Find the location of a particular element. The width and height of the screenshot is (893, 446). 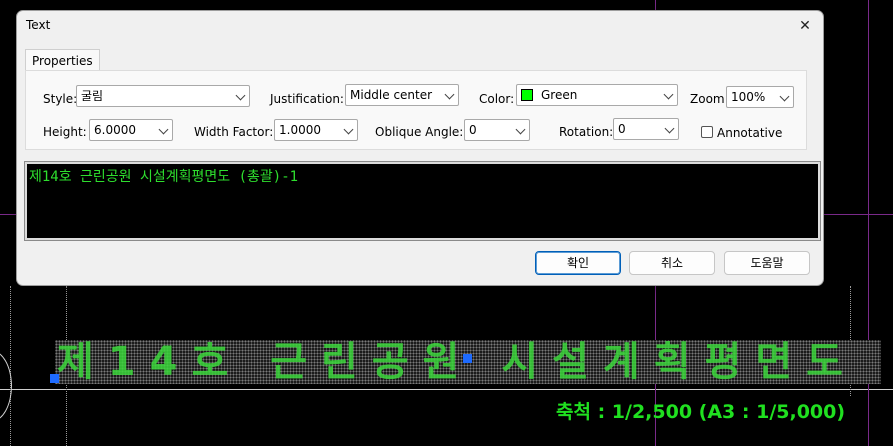

rotation-value: 0 is located at coordinates (622, 129).